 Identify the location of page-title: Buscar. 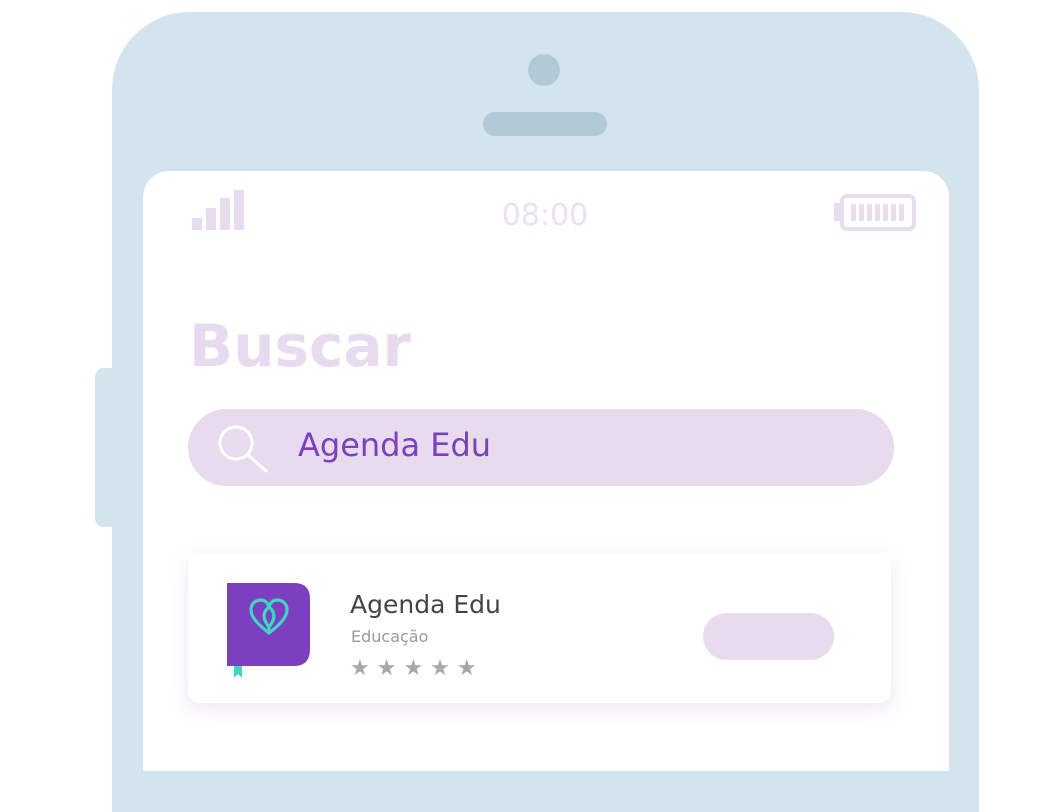
(300, 346).